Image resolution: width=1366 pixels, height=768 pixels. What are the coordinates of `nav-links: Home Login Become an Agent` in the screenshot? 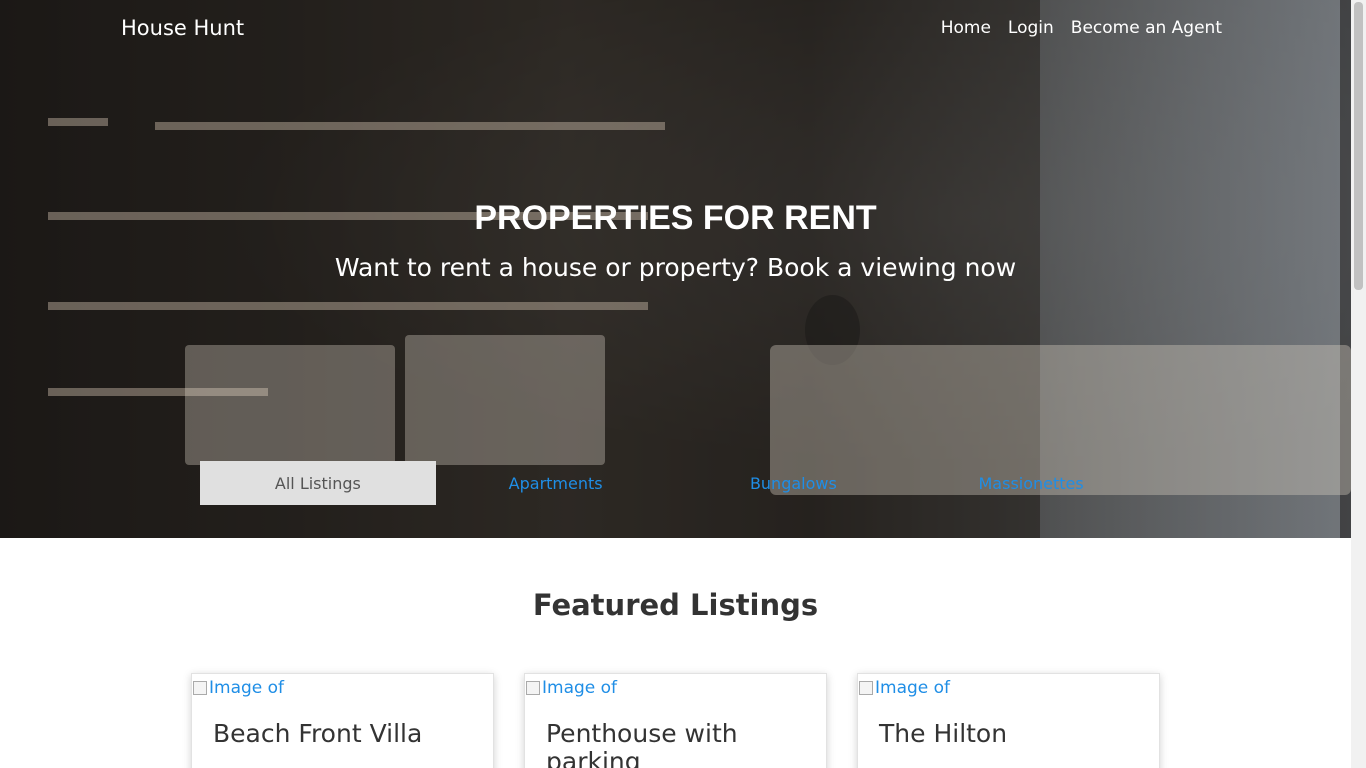 It's located at (1081, 28).